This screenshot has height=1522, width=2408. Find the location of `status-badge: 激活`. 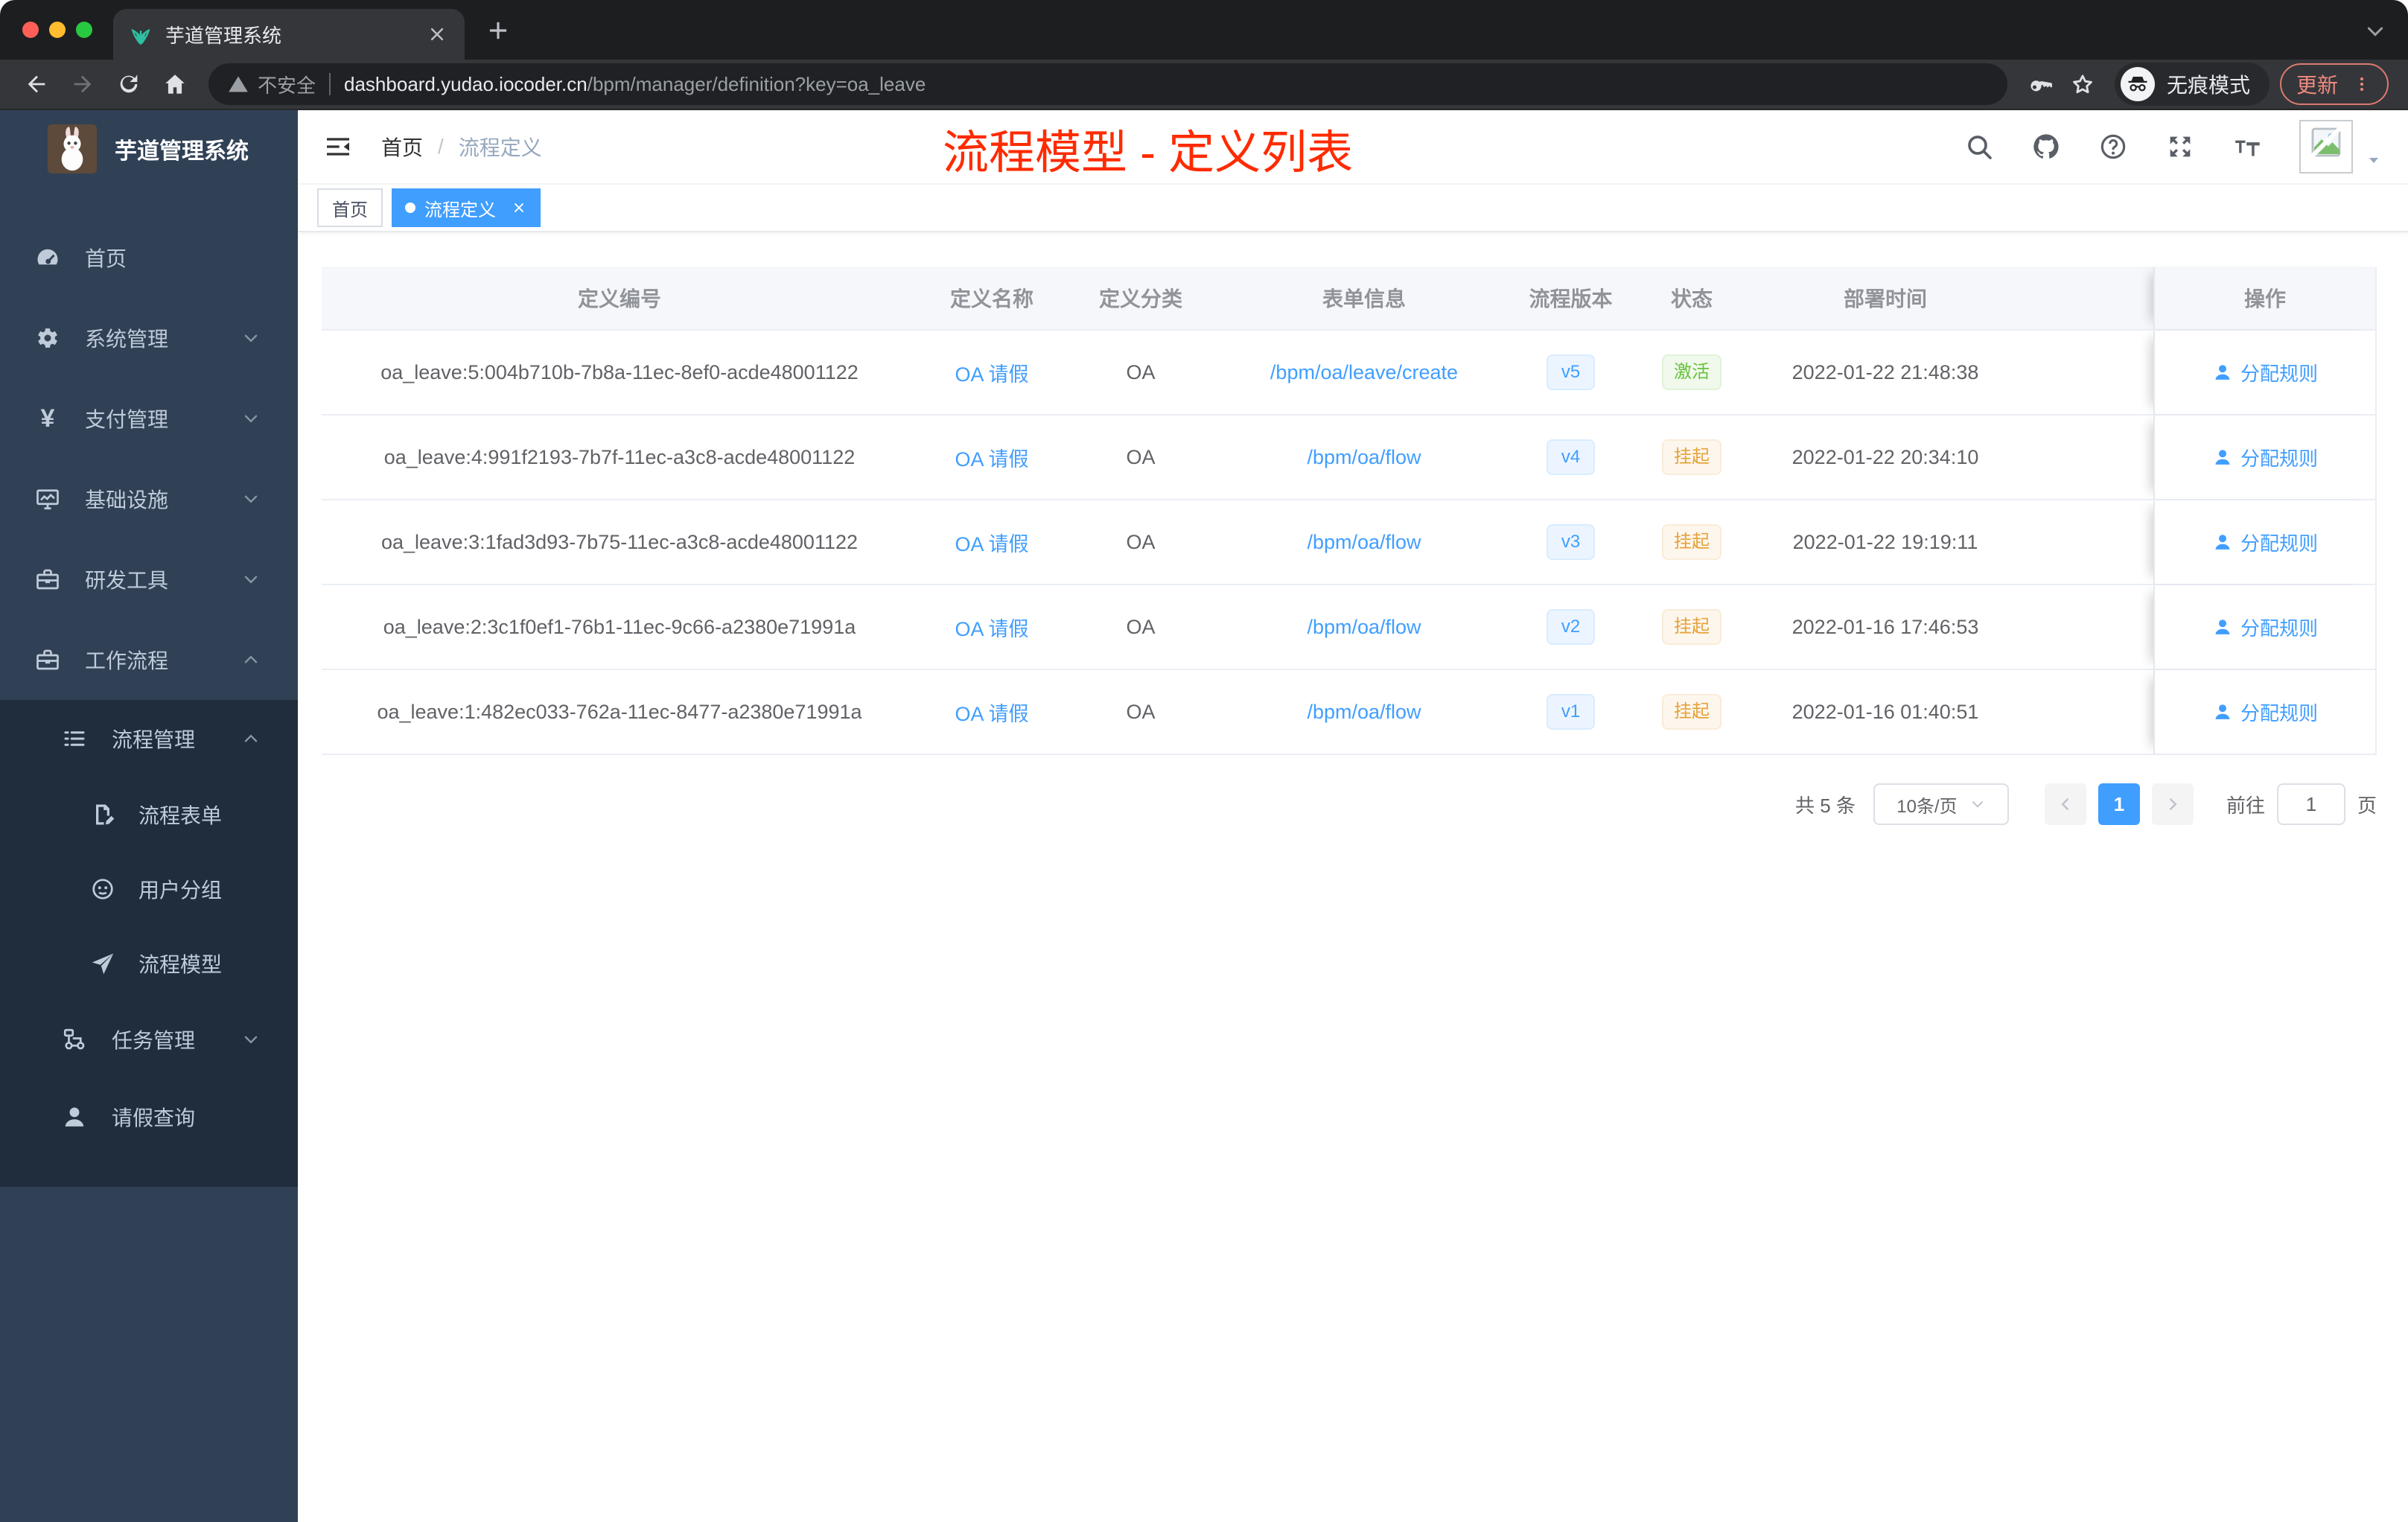

status-badge: 激活 is located at coordinates (1691, 372).